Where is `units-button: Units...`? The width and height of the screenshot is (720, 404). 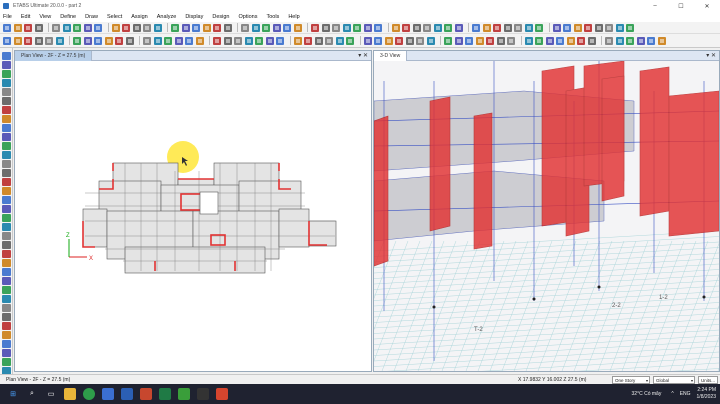
units-button: Units... is located at coordinates (708, 380).